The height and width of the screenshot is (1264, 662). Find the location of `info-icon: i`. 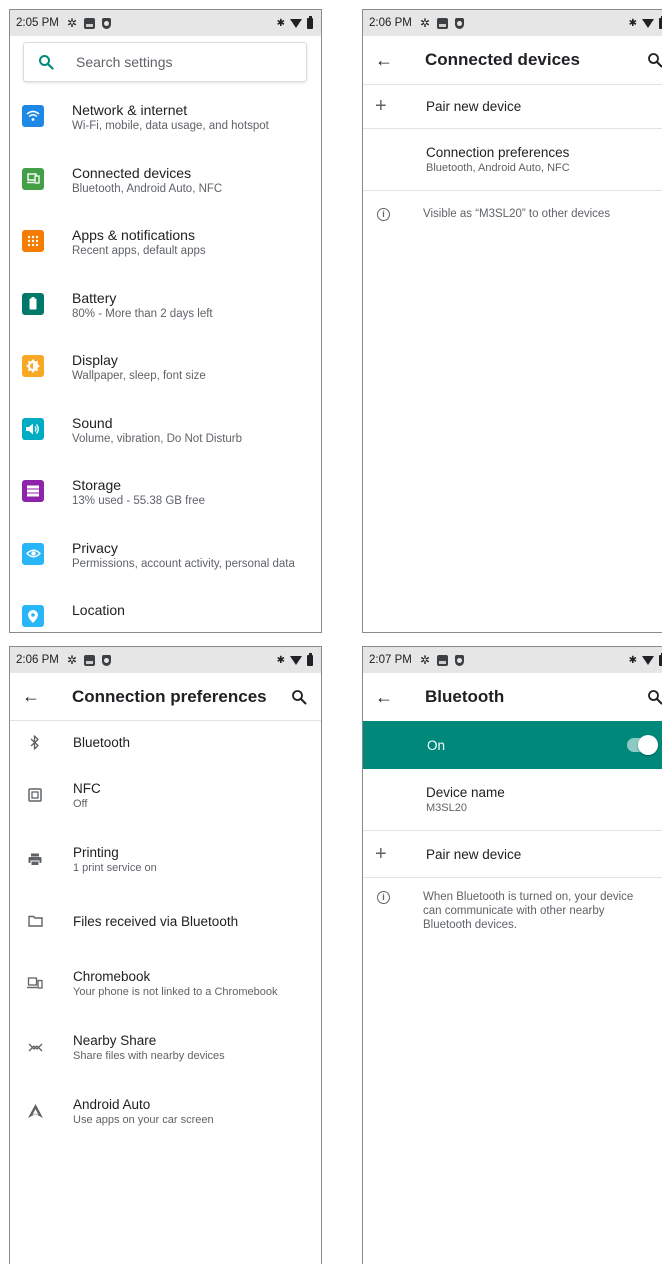

info-icon: i is located at coordinates (383, 214).